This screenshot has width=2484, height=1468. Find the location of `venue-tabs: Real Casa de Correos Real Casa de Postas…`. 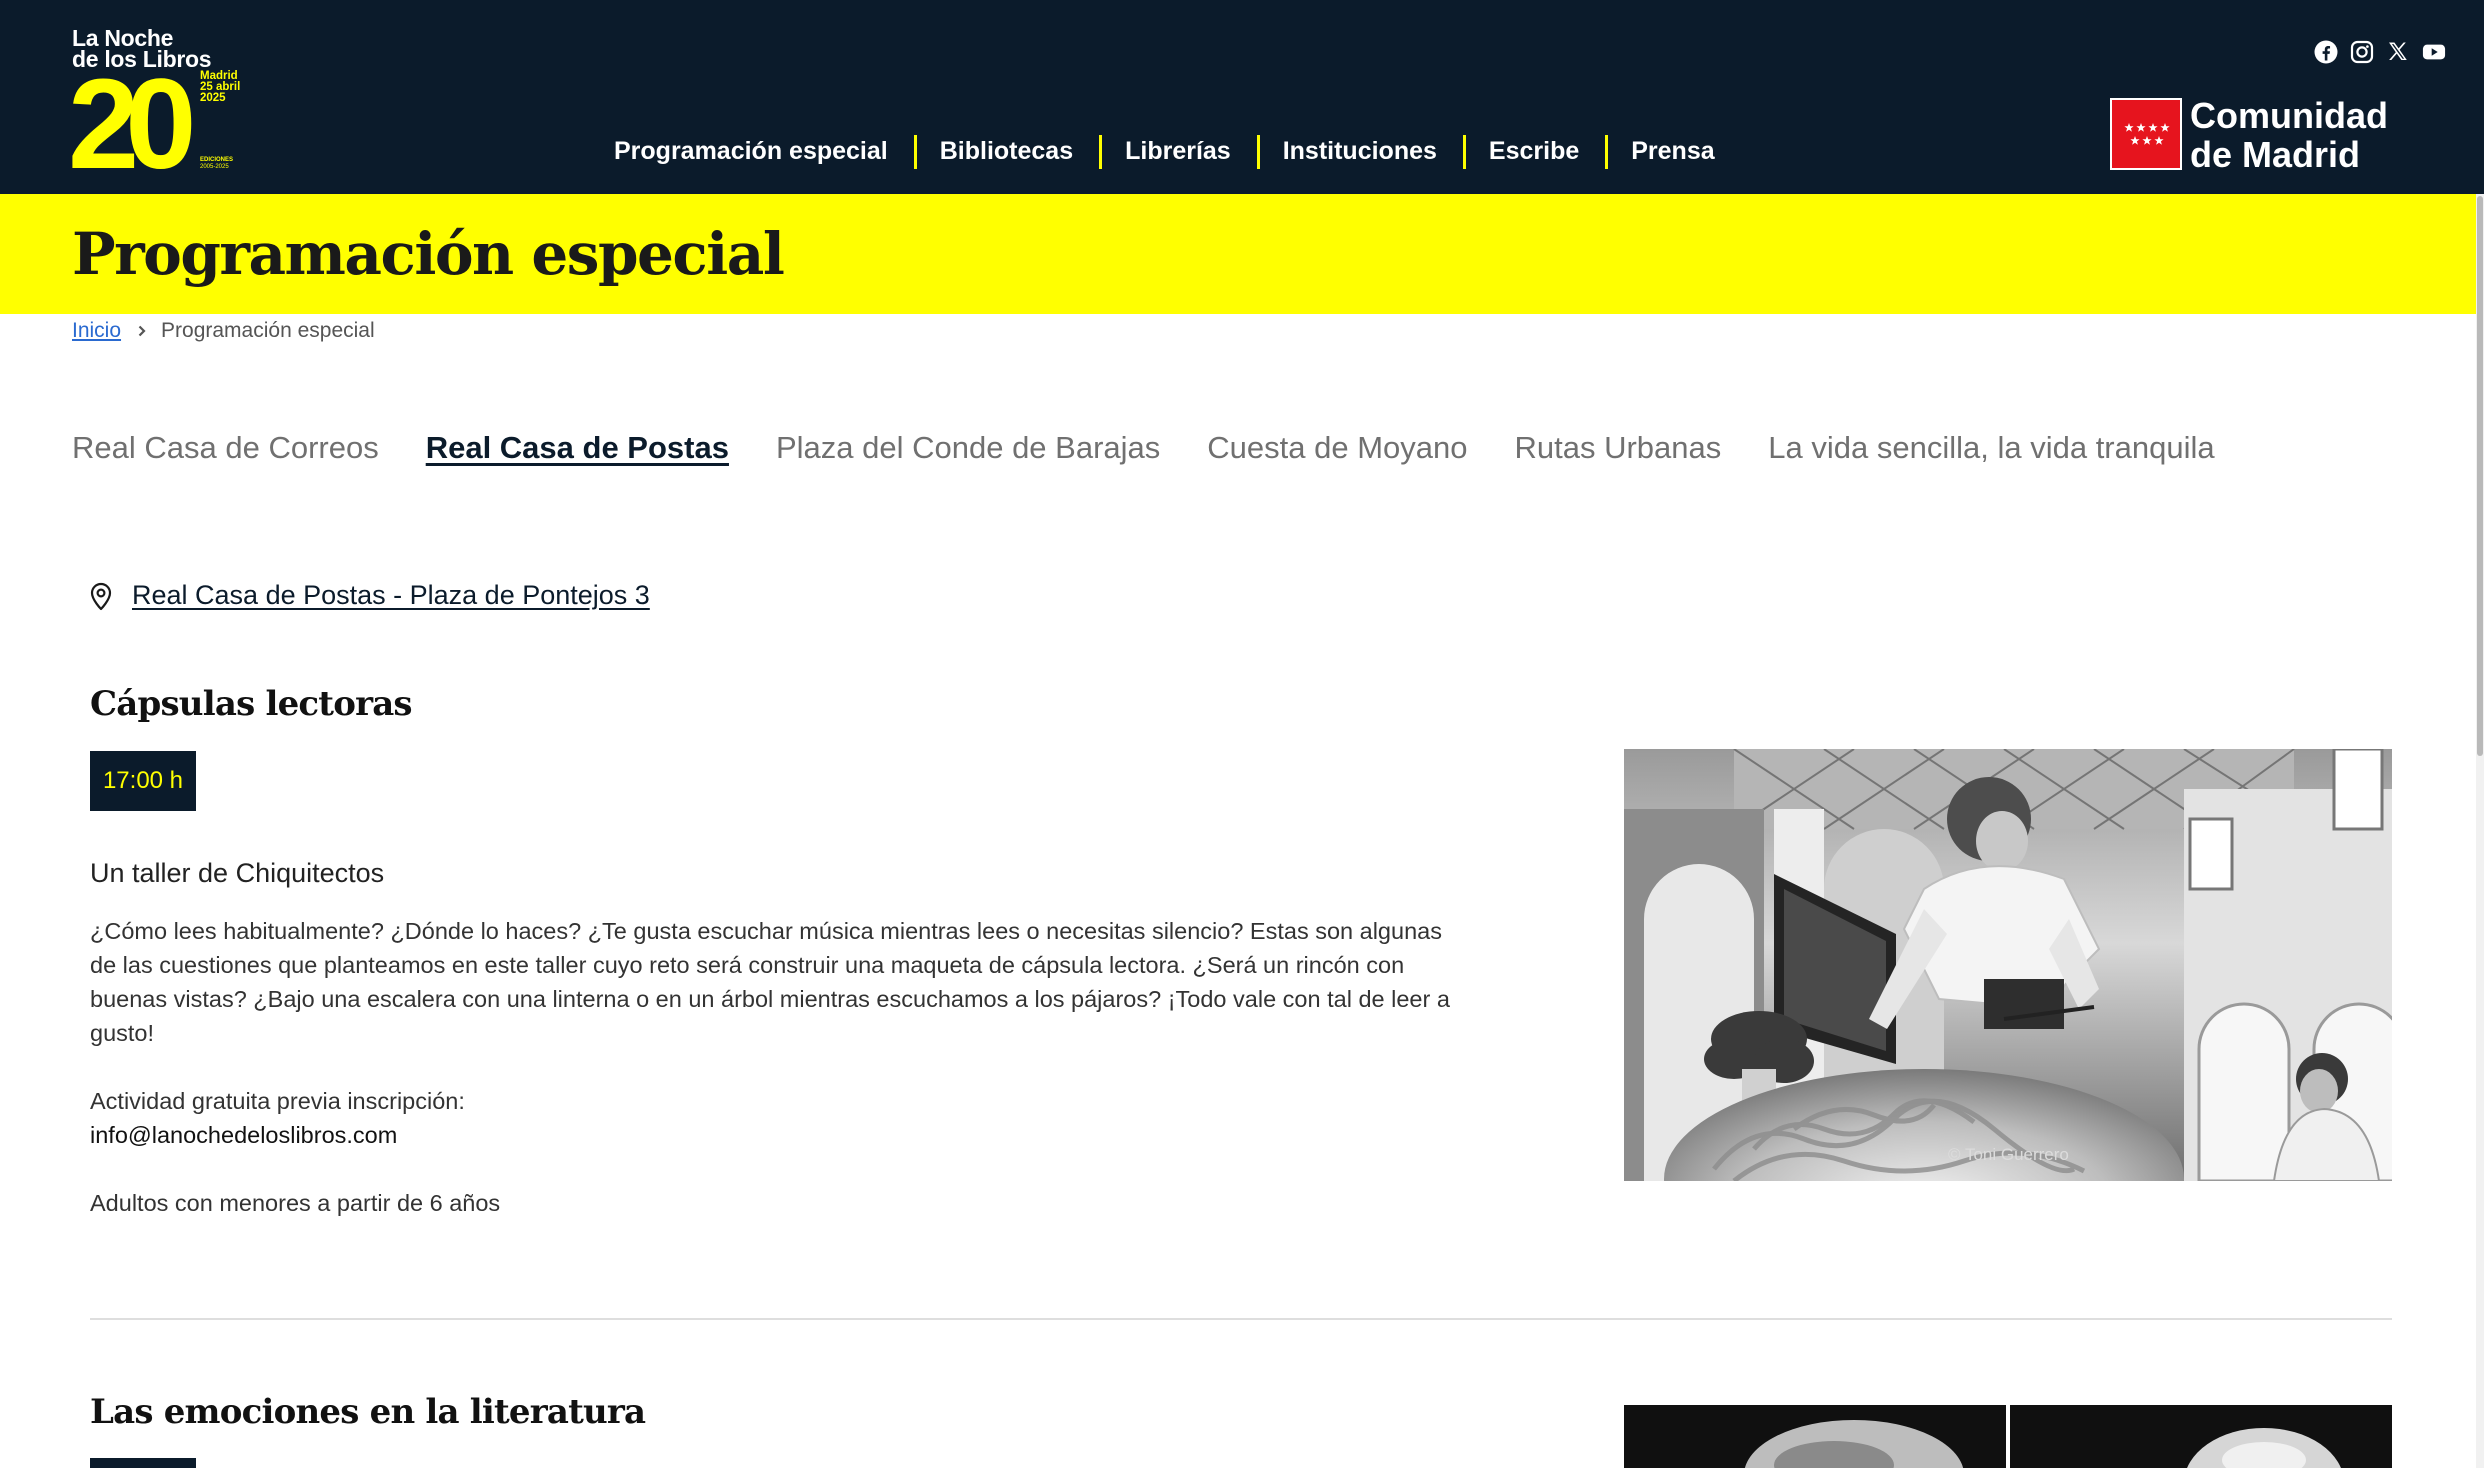

venue-tabs: Real Casa de Correos Real Casa de Postas… is located at coordinates (1143, 448).